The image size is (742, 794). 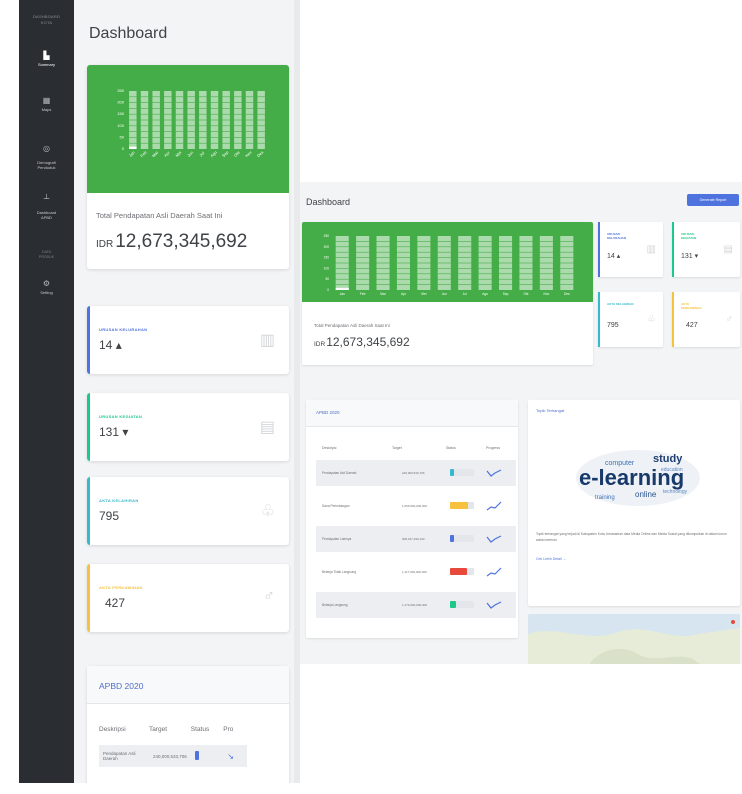 I want to click on row-target: 1,056,500,000,000, so click(x=415, y=506).